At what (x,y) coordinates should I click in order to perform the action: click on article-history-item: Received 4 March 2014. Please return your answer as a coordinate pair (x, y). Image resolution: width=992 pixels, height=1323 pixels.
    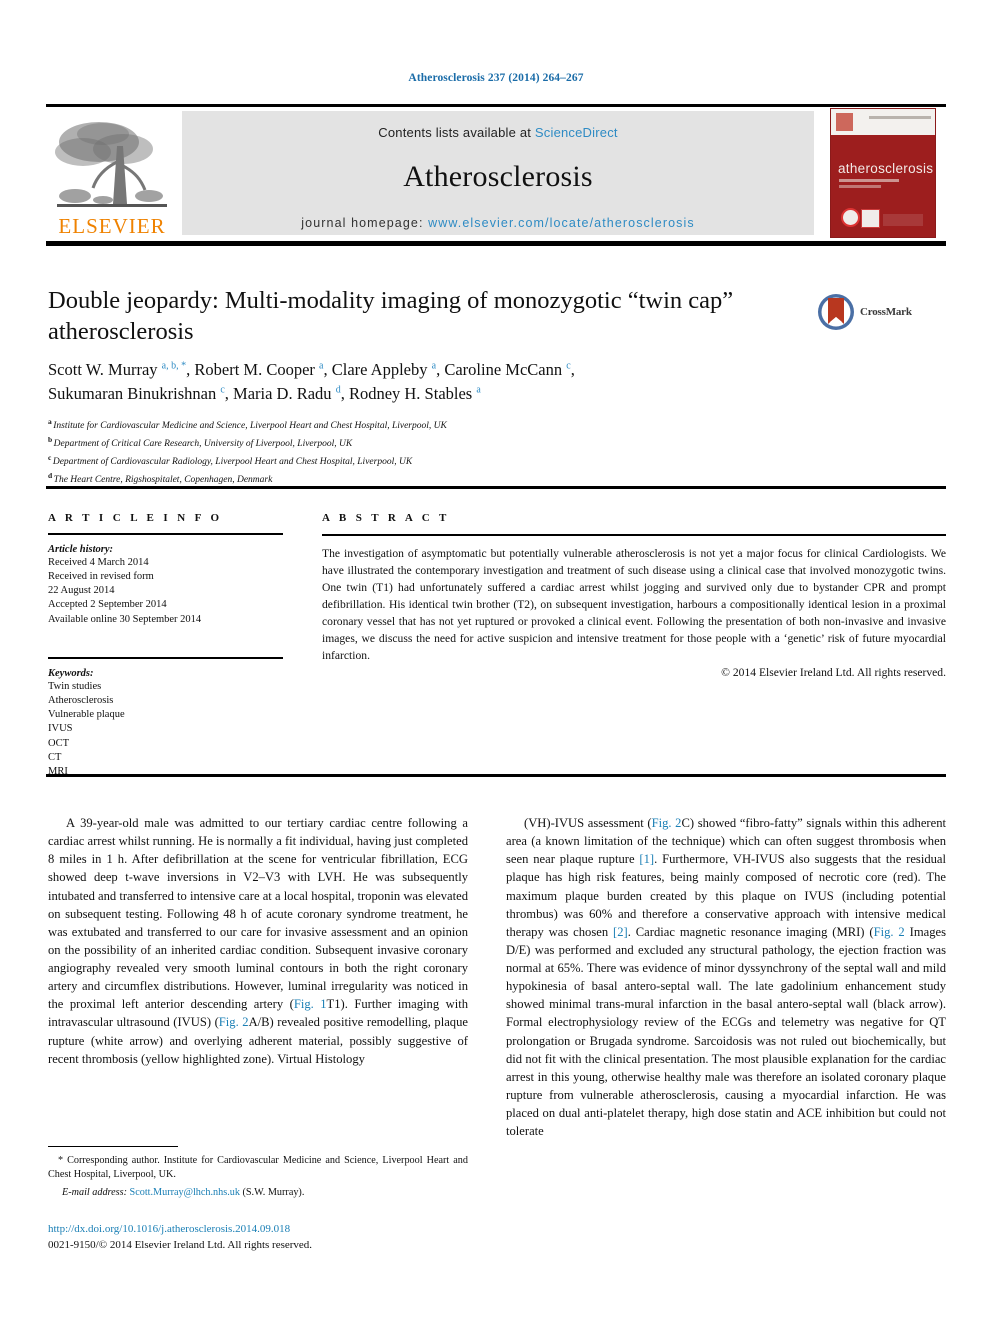
    Looking at the image, I should click on (98, 562).